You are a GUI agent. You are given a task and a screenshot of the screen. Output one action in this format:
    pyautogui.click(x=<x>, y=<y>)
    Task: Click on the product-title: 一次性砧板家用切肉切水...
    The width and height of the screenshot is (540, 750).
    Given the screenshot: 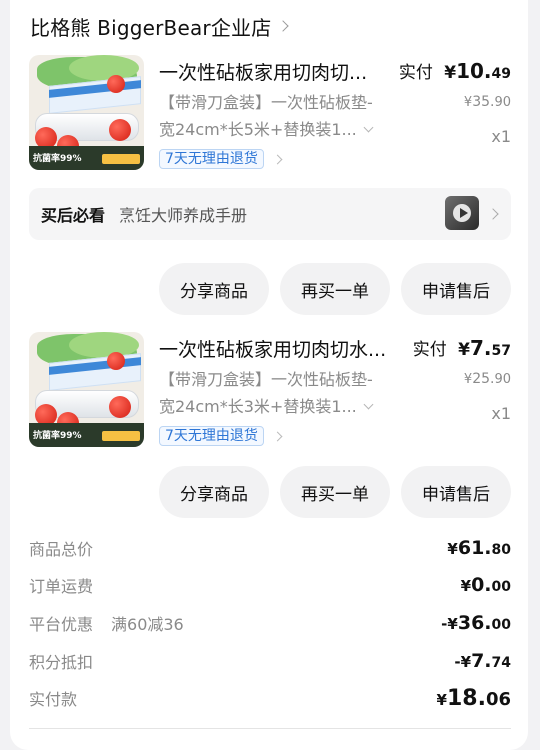 What is the action you would take?
    pyautogui.click(x=285, y=348)
    